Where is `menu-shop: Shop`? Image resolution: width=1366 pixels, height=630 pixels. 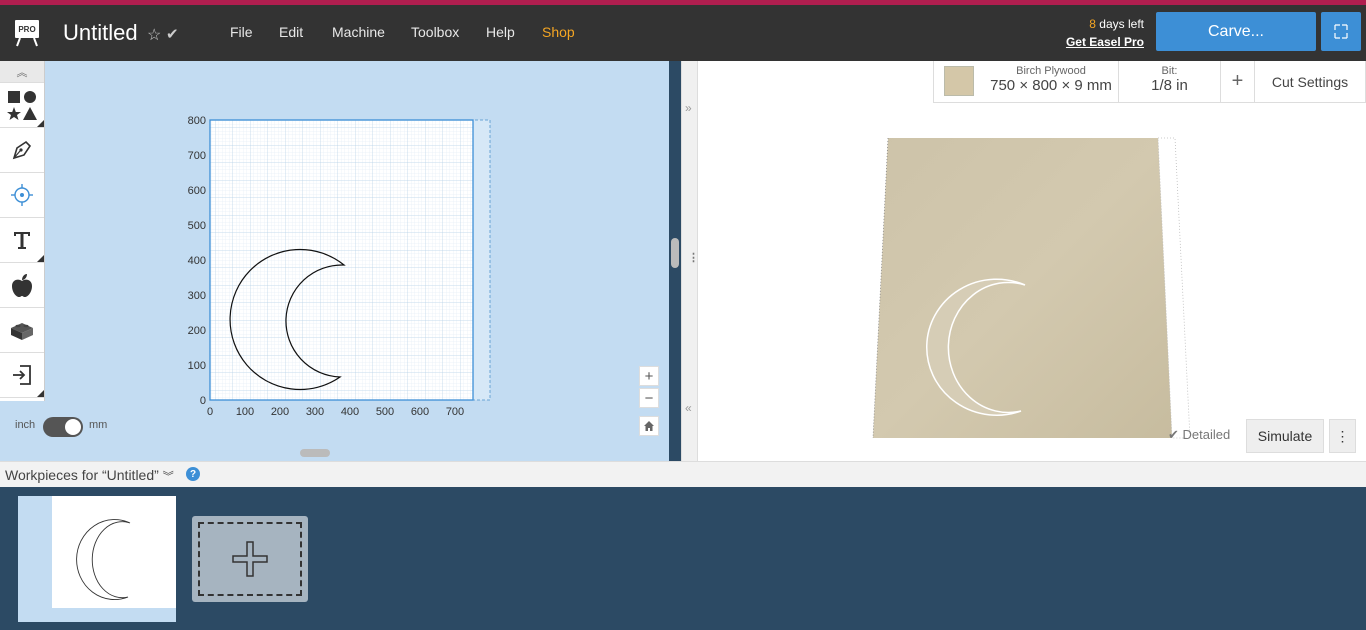
menu-shop: Shop is located at coordinates (558, 32).